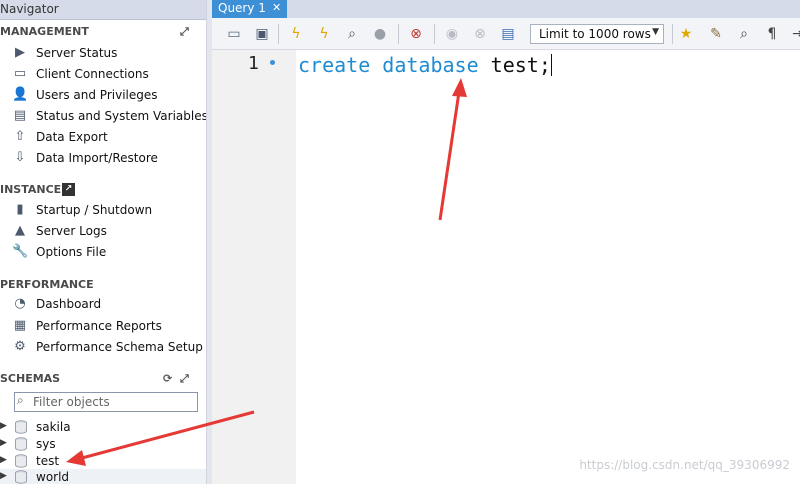 The image size is (800, 484). I want to click on navigator-title: Navigator, so click(103, 10).